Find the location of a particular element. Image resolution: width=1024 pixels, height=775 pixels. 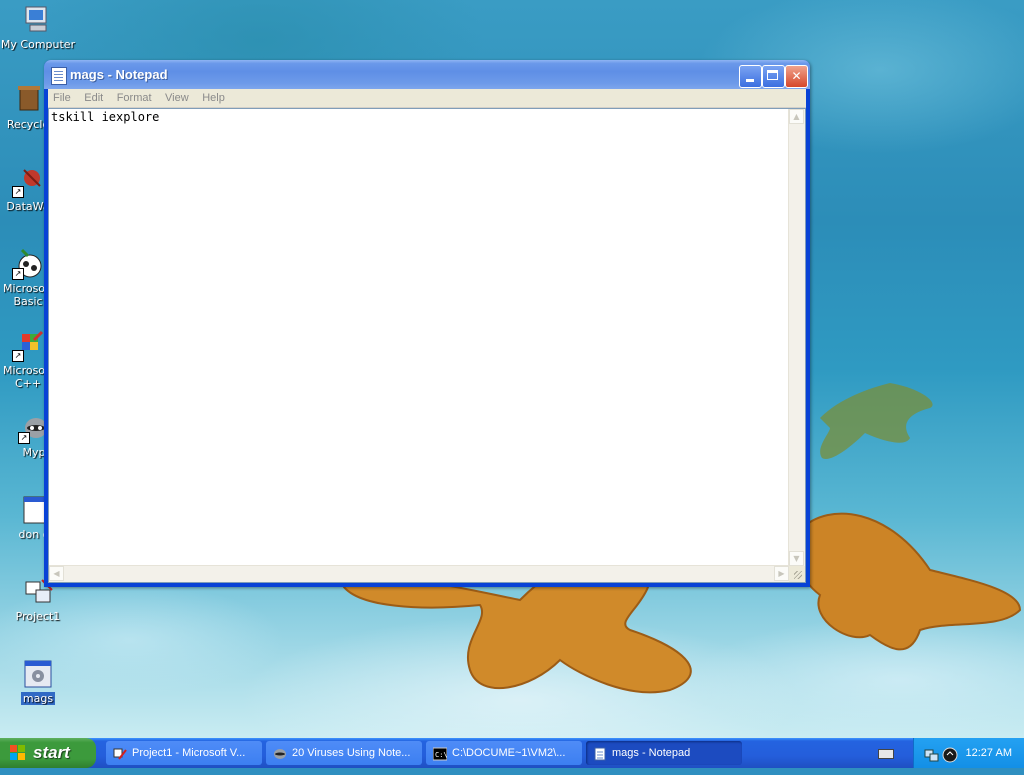

wallpaper-starfish-small is located at coordinates (876, 421).